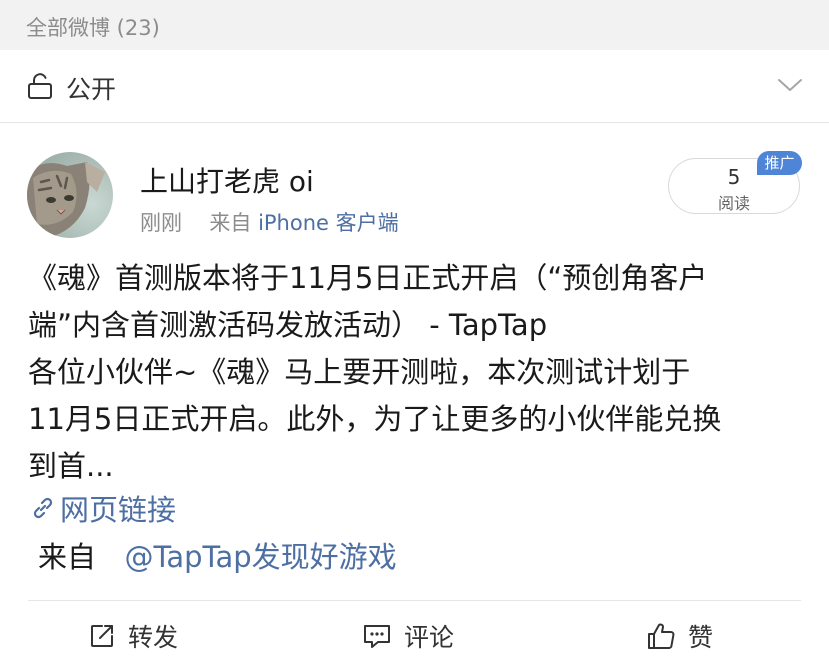 Image resolution: width=829 pixels, height=660 pixels. Describe the element at coordinates (67, 557) in the screenshot. I see `via-prefix: 来自` at that location.